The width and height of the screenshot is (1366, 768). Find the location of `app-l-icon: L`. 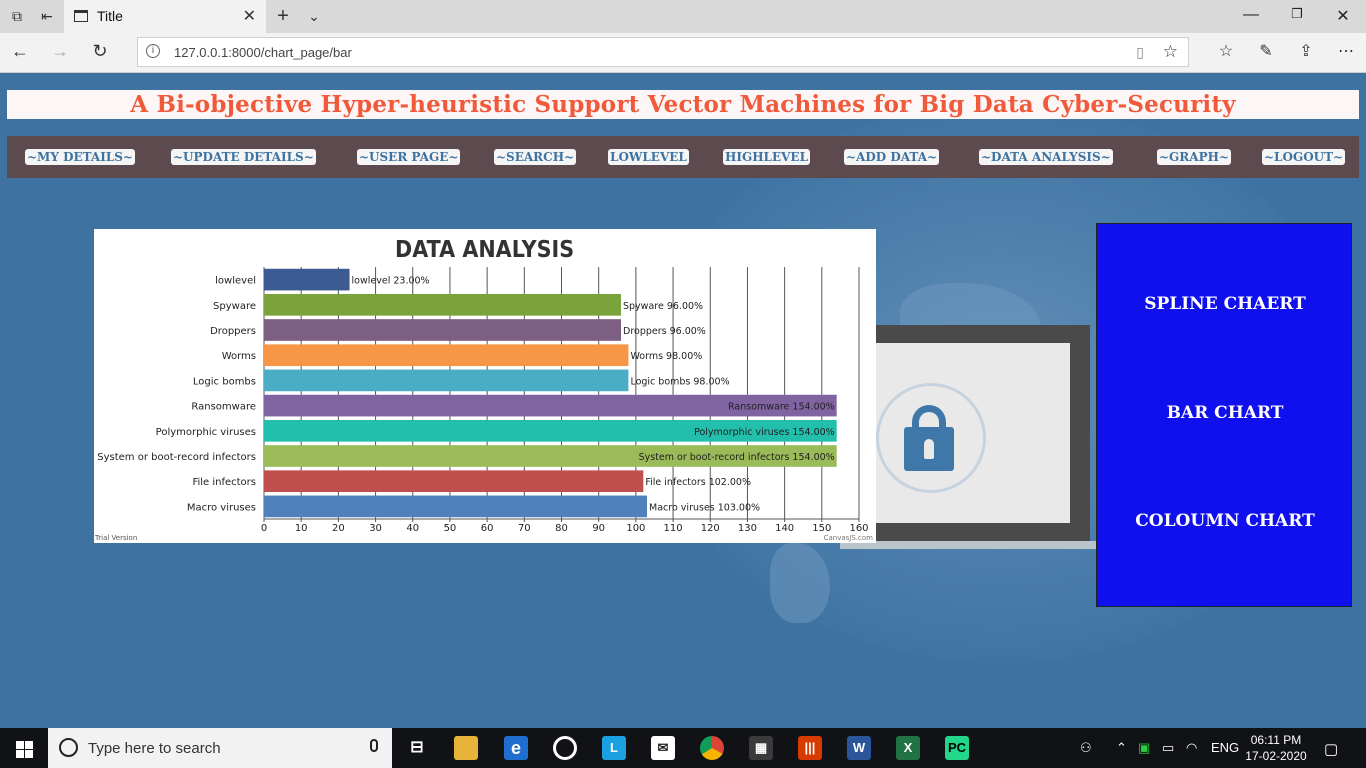

app-l-icon: L is located at coordinates (614, 748).